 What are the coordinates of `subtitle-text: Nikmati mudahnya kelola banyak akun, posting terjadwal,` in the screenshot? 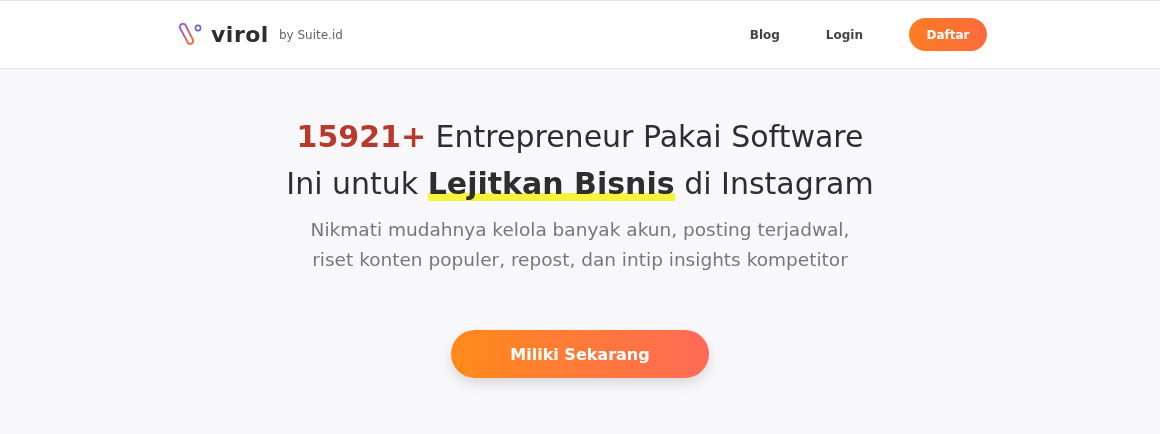 It's located at (580, 230).